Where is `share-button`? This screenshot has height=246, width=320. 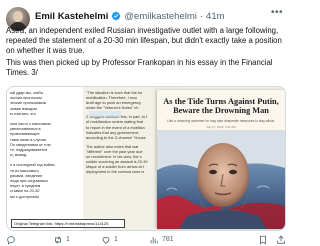
share-button is located at coordinates (281, 239).